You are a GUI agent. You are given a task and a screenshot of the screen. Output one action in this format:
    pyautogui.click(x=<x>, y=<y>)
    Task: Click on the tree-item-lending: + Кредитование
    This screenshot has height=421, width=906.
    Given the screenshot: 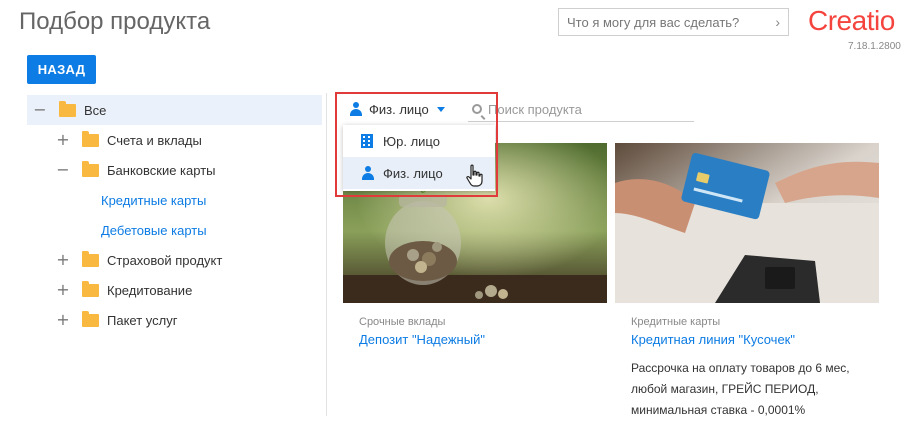 What is the action you would take?
    pyautogui.click(x=174, y=290)
    